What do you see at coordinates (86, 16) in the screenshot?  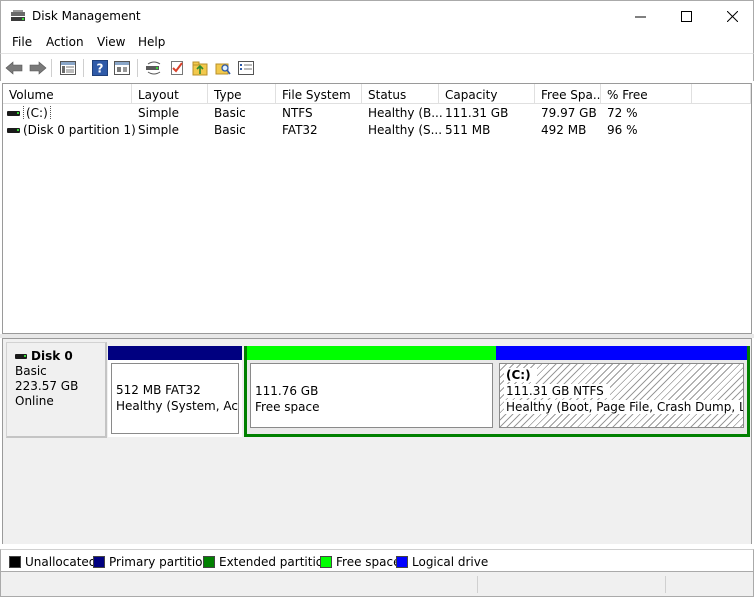 I see `window-title: Disk Management` at bounding box center [86, 16].